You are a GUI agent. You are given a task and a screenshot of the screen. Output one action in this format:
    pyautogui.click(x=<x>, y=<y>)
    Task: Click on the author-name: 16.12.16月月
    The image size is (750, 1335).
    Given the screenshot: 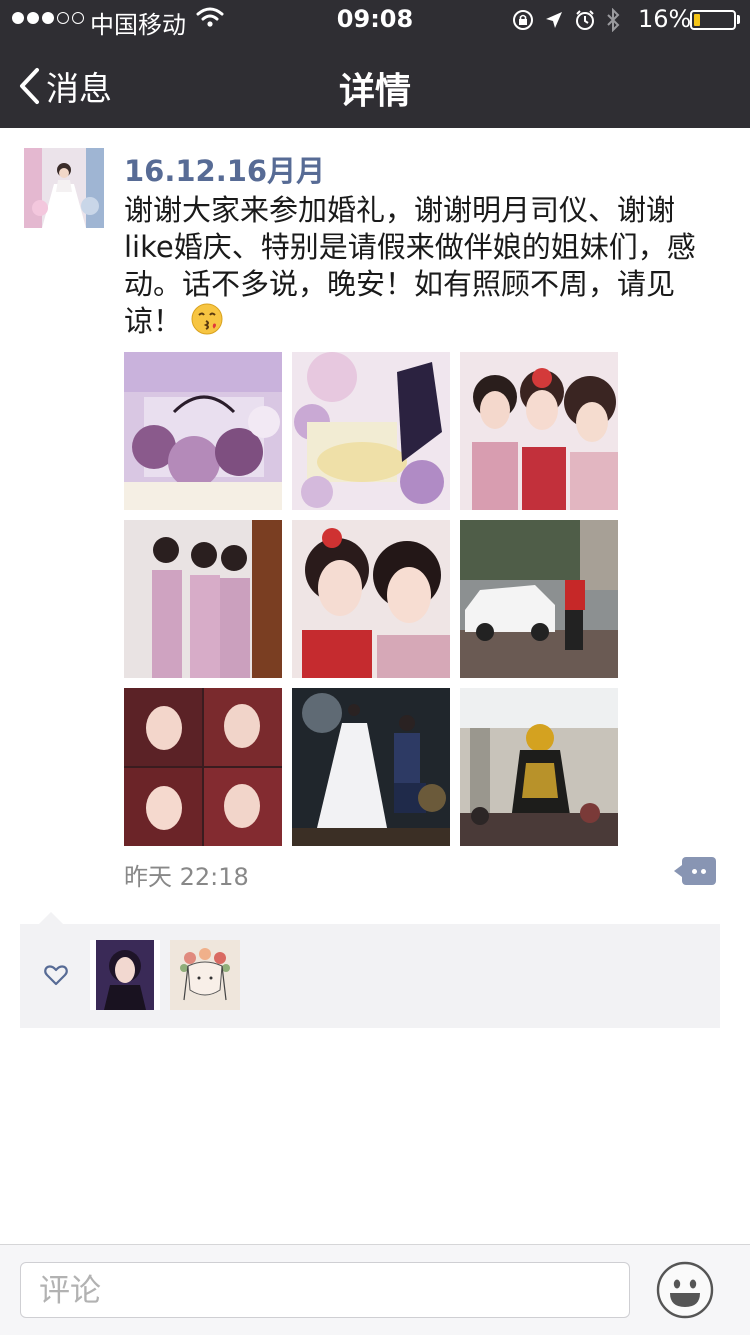 What is the action you would take?
    pyautogui.click(x=224, y=169)
    